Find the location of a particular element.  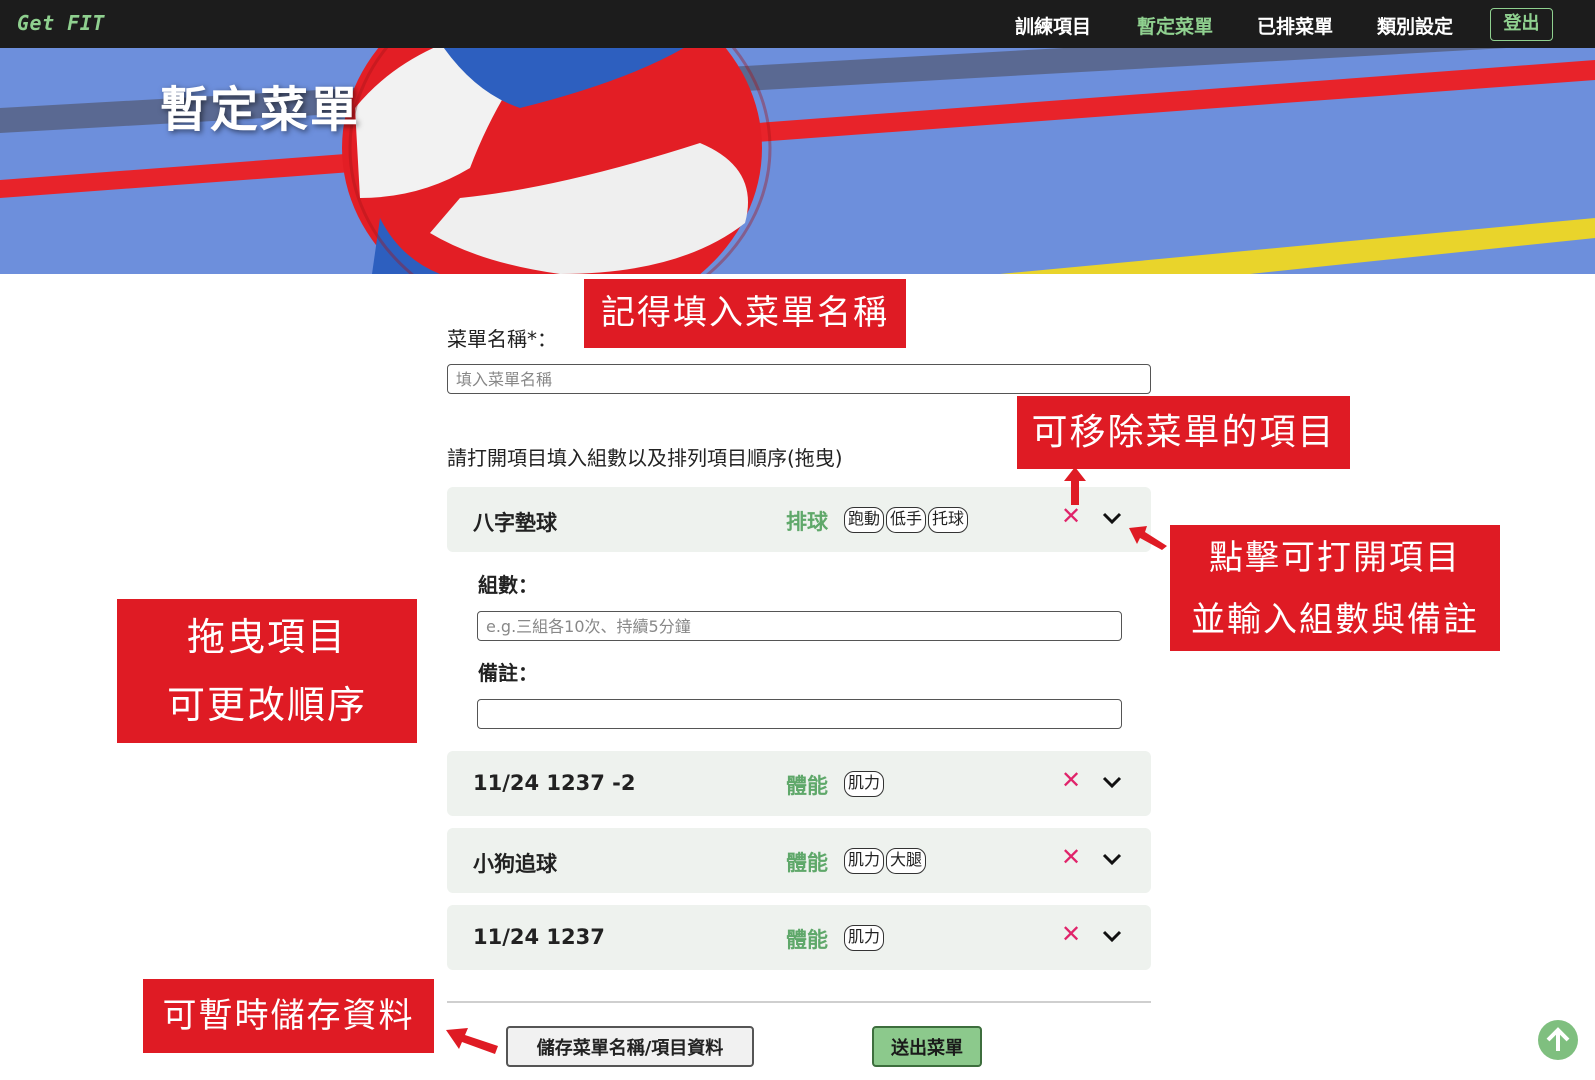

submit-menu-button: 送出菜單 is located at coordinates (927, 1046).